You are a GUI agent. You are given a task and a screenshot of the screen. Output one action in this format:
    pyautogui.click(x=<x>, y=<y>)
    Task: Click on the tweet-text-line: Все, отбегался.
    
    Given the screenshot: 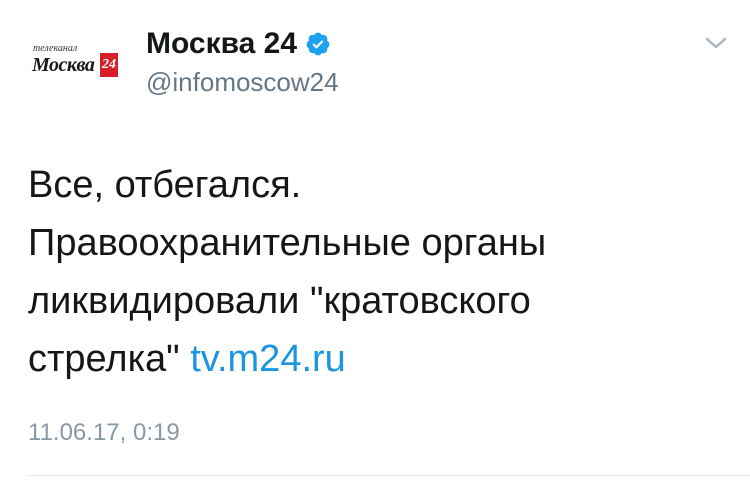 What is the action you would take?
    pyautogui.click(x=165, y=185)
    